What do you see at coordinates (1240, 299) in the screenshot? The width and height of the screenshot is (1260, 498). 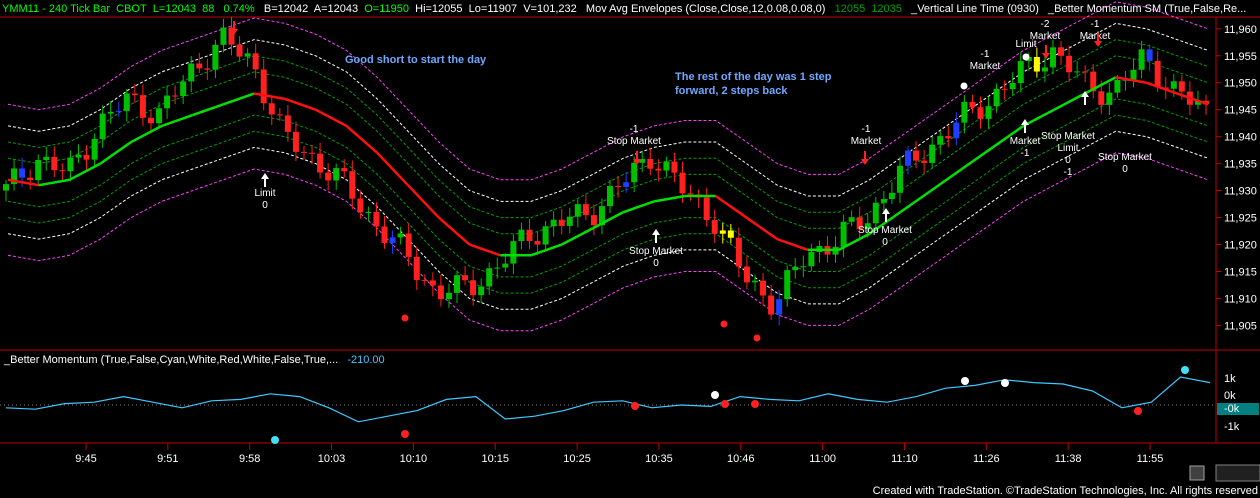 I see `y-tick-label: 11,910` at bounding box center [1240, 299].